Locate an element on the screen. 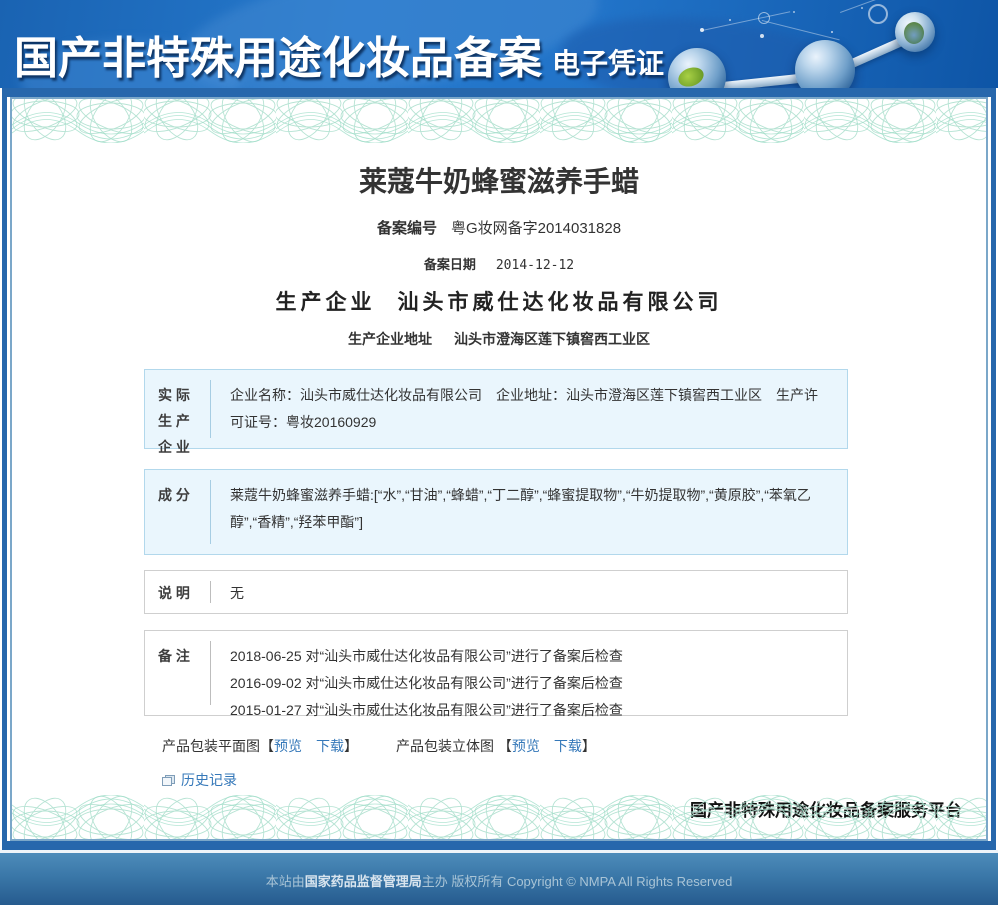 The width and height of the screenshot is (998, 905). record-number-line: 备案编号 粤G妆网备字2014031828 is located at coordinates (499, 227).